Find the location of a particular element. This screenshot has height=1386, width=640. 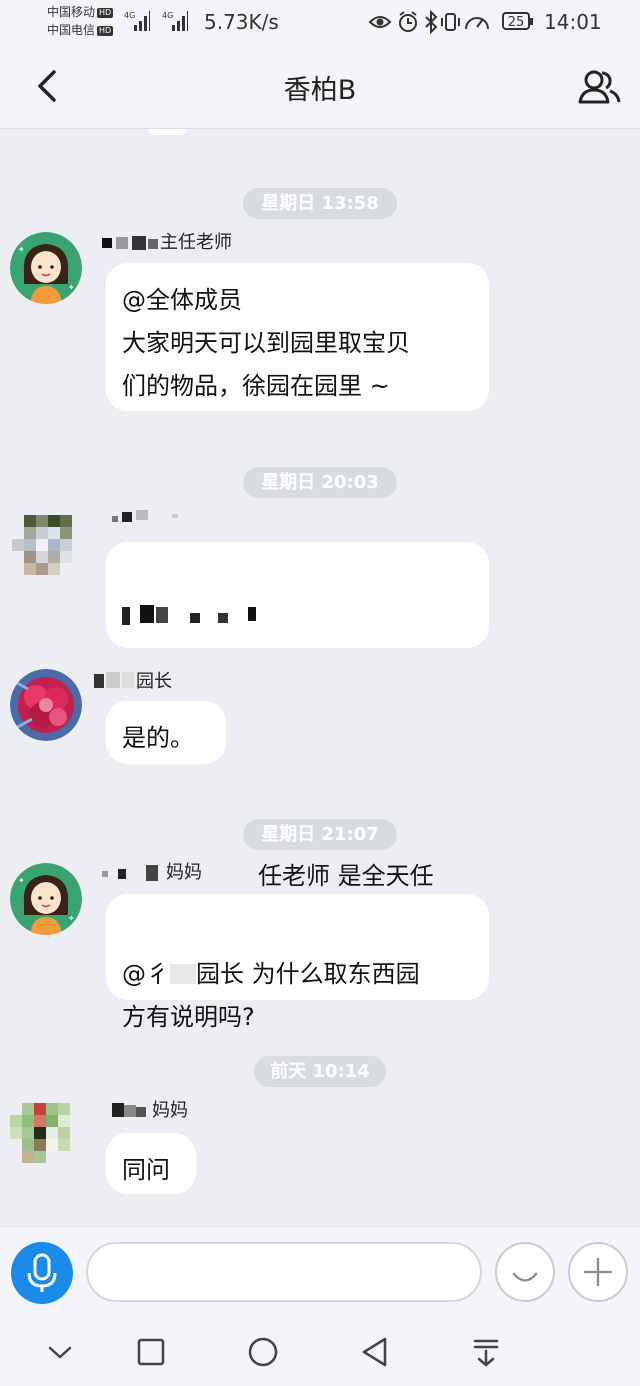

carrier-1: 中国移动 HD is located at coordinates (80, 12).